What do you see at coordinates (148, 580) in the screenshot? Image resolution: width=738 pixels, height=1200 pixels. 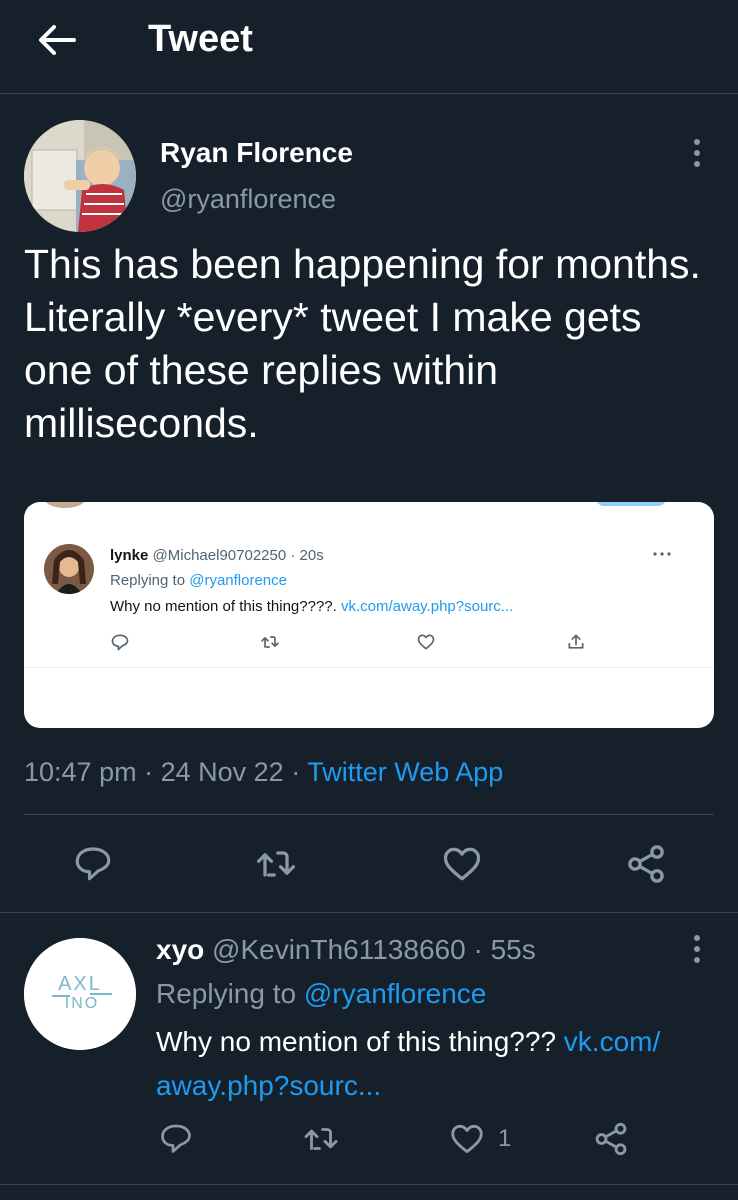 I see `embedded-replying-prefix: Replying to` at bounding box center [148, 580].